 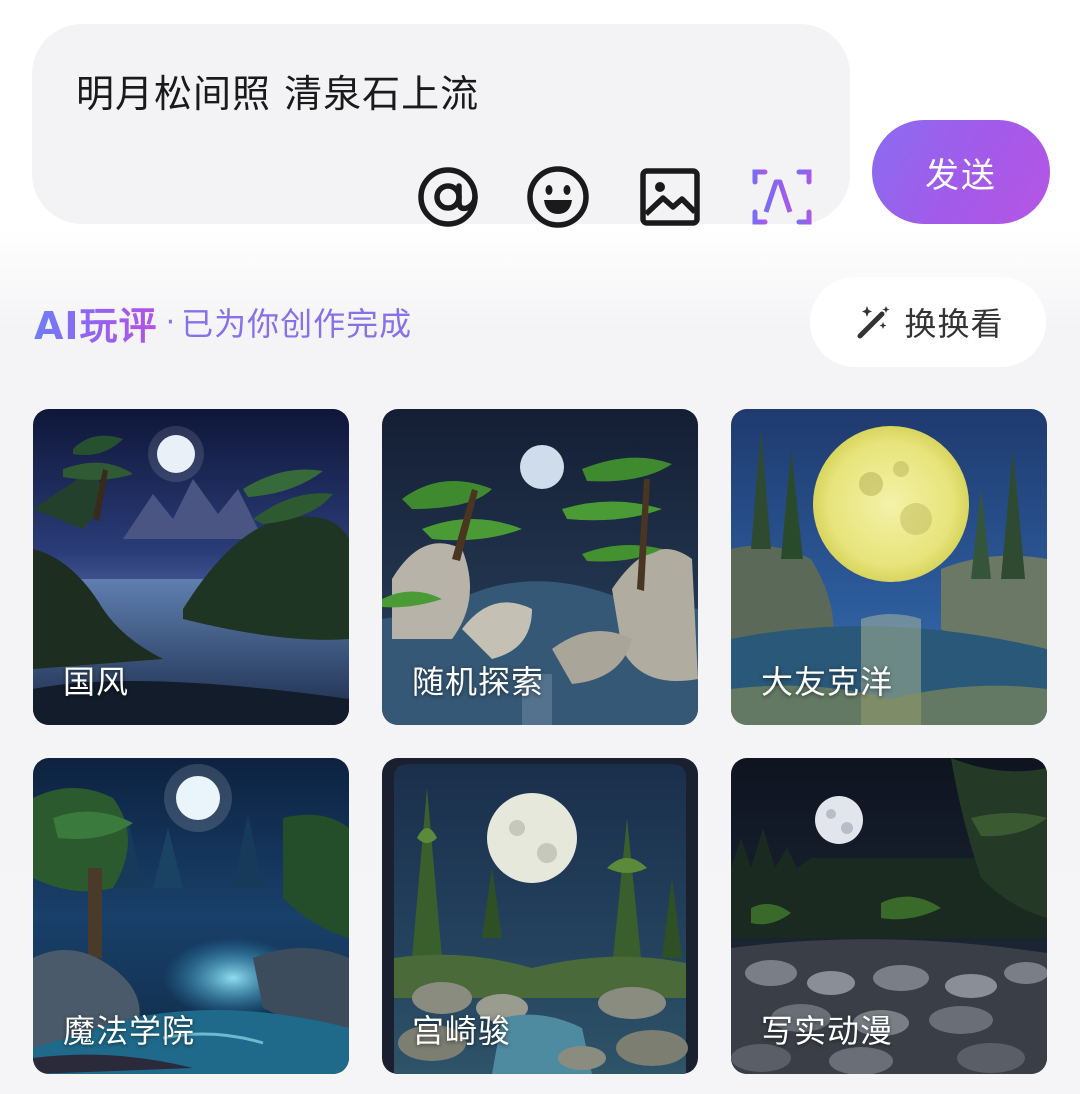 What do you see at coordinates (96, 322) in the screenshot?
I see `brand-title: AI玩评` at bounding box center [96, 322].